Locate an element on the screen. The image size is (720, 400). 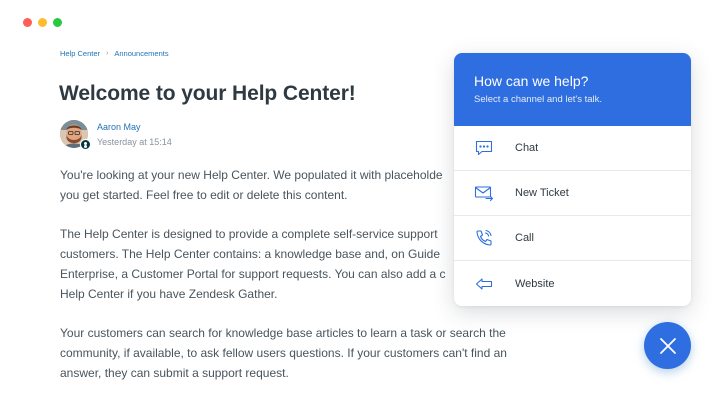
avatar is located at coordinates (75, 135).